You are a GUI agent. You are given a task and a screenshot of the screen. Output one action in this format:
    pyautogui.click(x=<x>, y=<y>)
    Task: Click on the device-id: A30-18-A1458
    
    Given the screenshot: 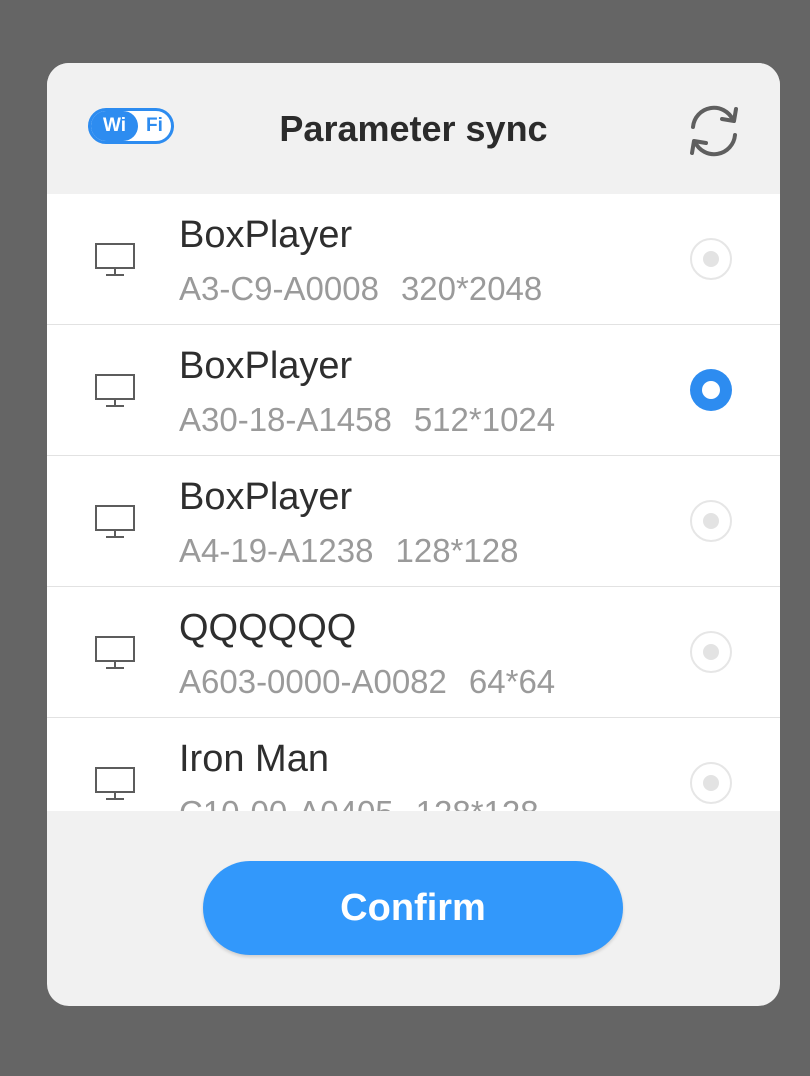 What is the action you would take?
    pyautogui.click(x=285, y=419)
    